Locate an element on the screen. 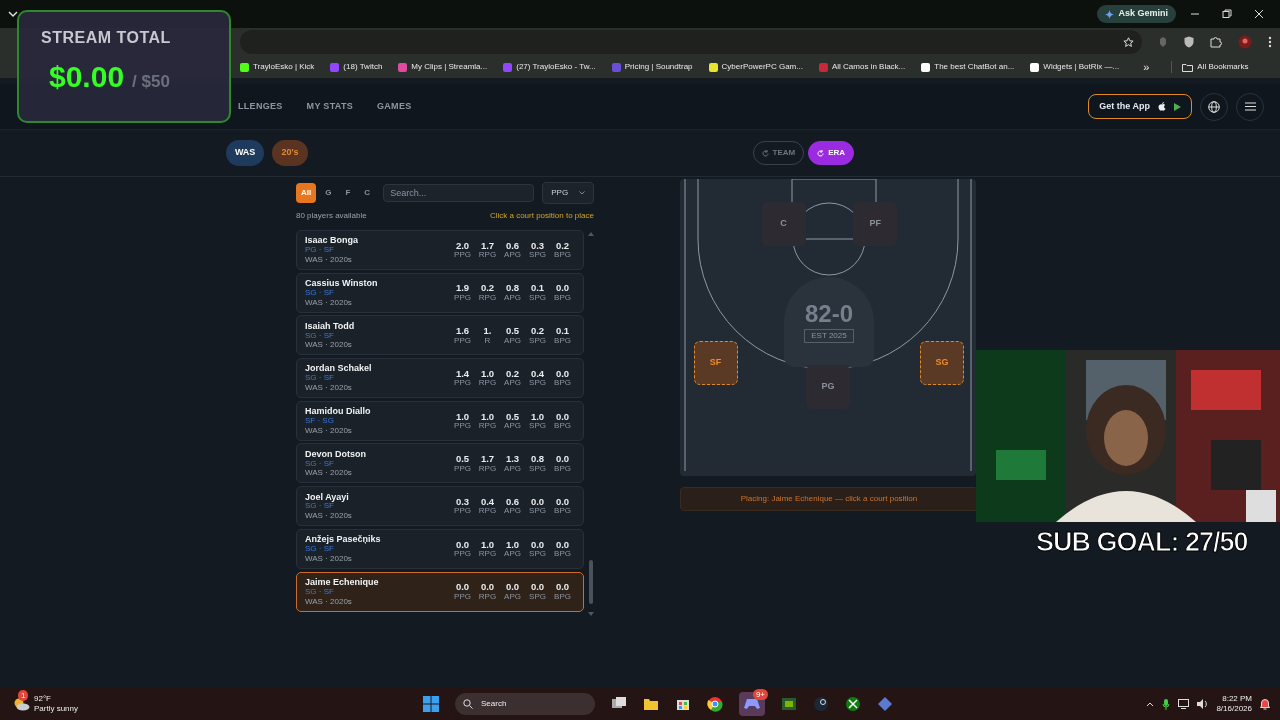 This screenshot has width=1280, height=720. donation-goal: / $50 is located at coordinates (151, 82).